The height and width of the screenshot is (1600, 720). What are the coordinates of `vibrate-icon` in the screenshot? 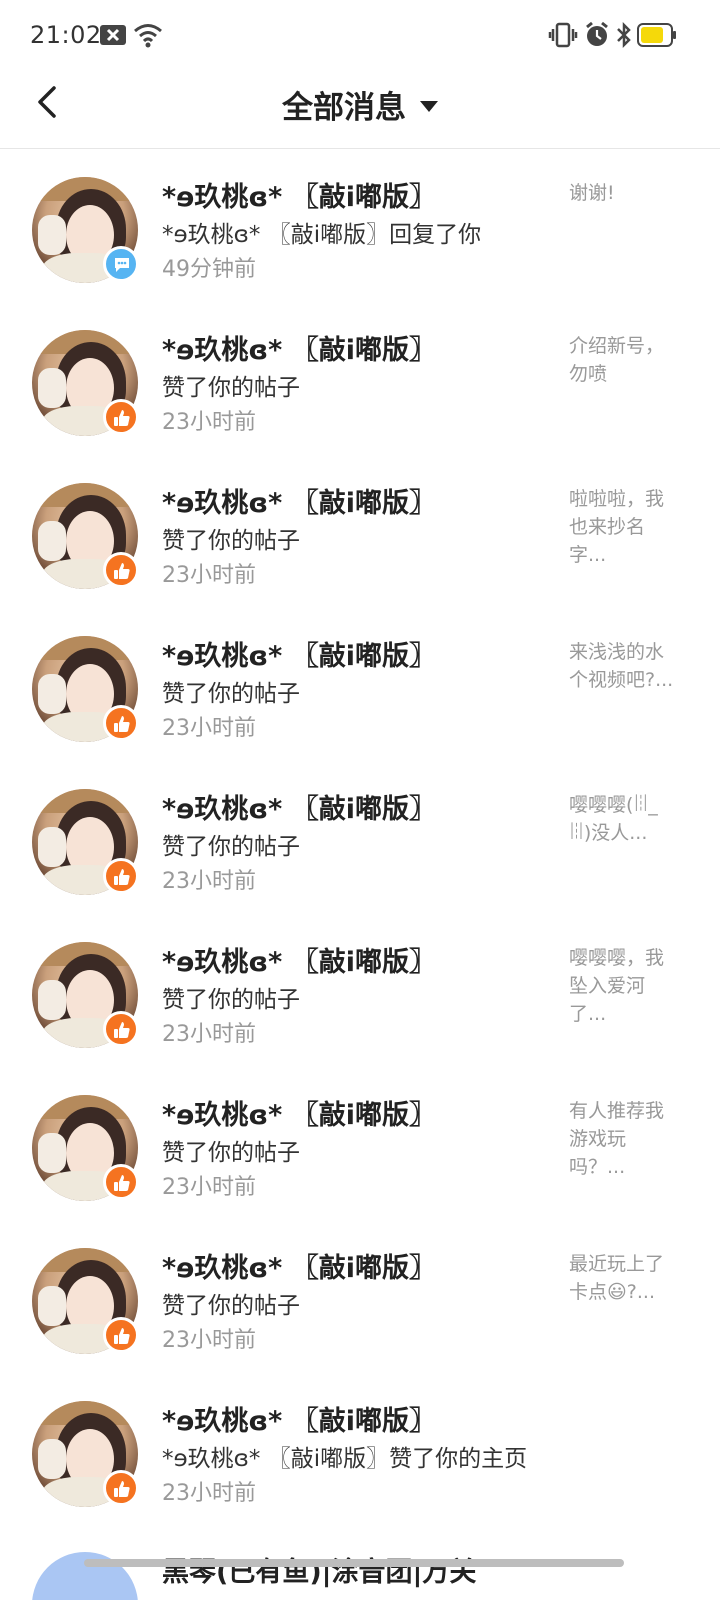 It's located at (563, 37).